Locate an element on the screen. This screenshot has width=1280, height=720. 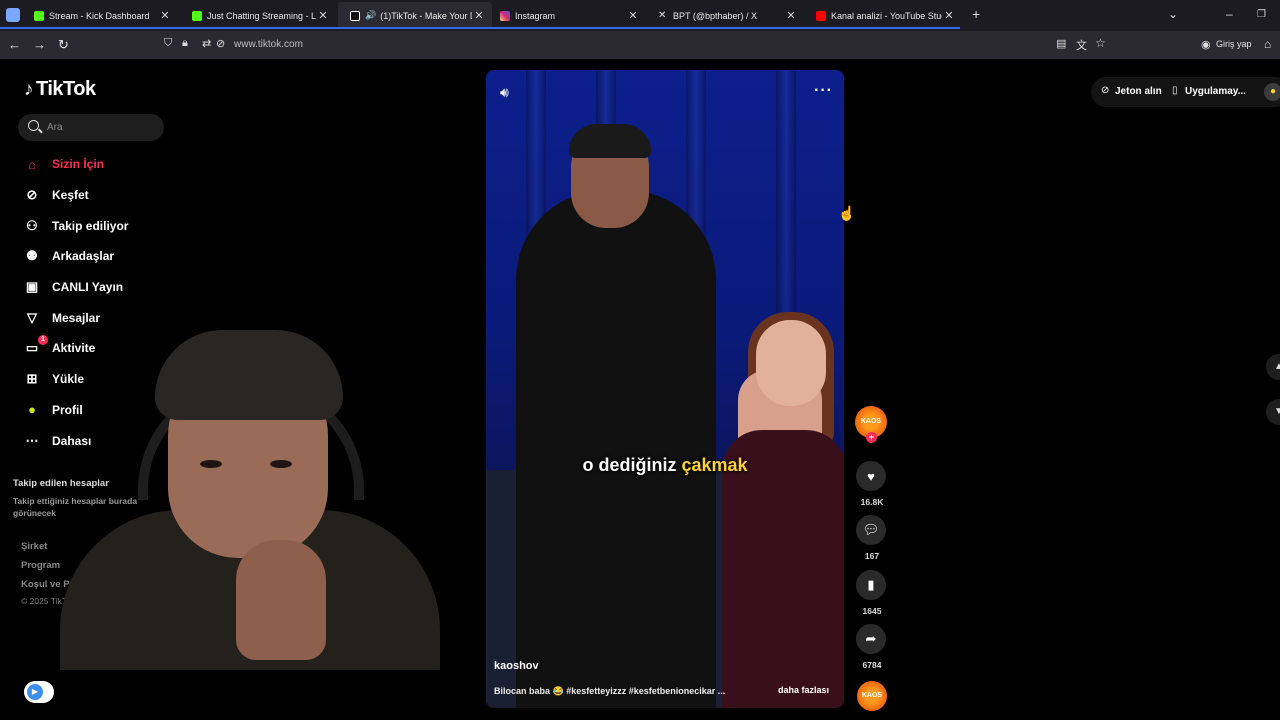
footer-link-program: Program is located at coordinates (40, 565).